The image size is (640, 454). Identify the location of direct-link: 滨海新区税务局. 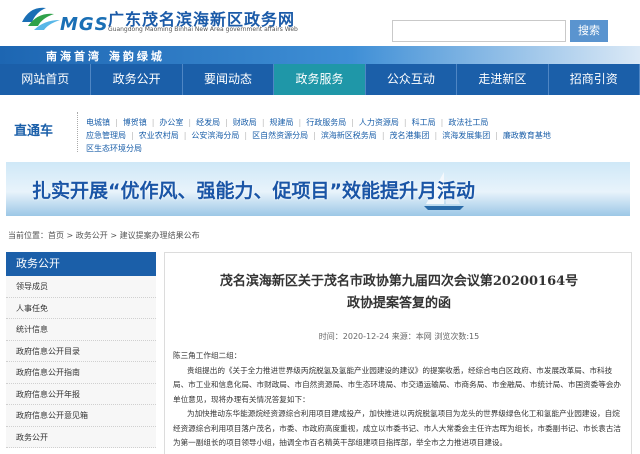
(349, 135).